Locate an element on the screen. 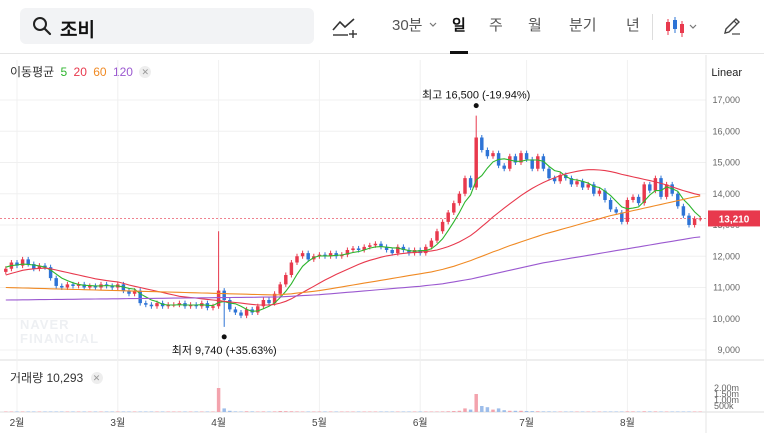  high-marker is located at coordinates (476, 106).